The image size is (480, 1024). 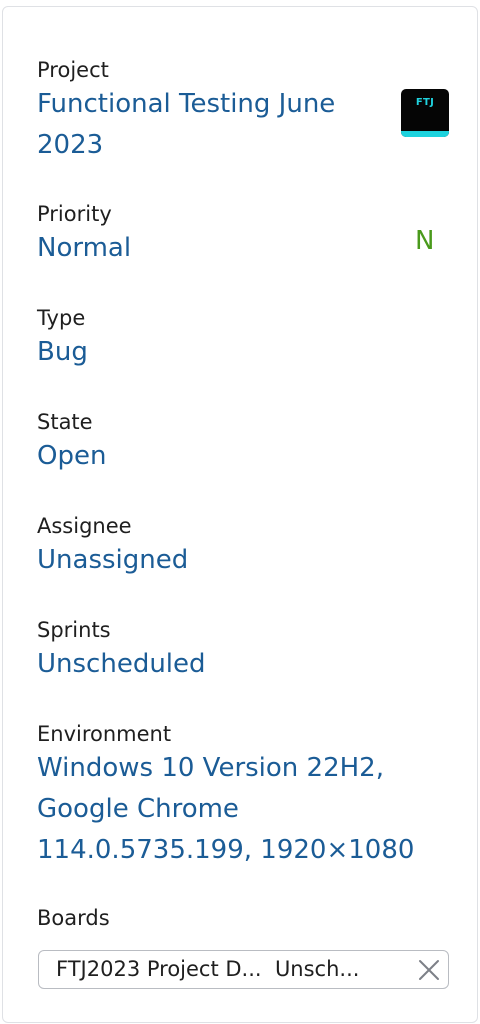 I want to click on type-value: Bug, so click(x=237, y=352).